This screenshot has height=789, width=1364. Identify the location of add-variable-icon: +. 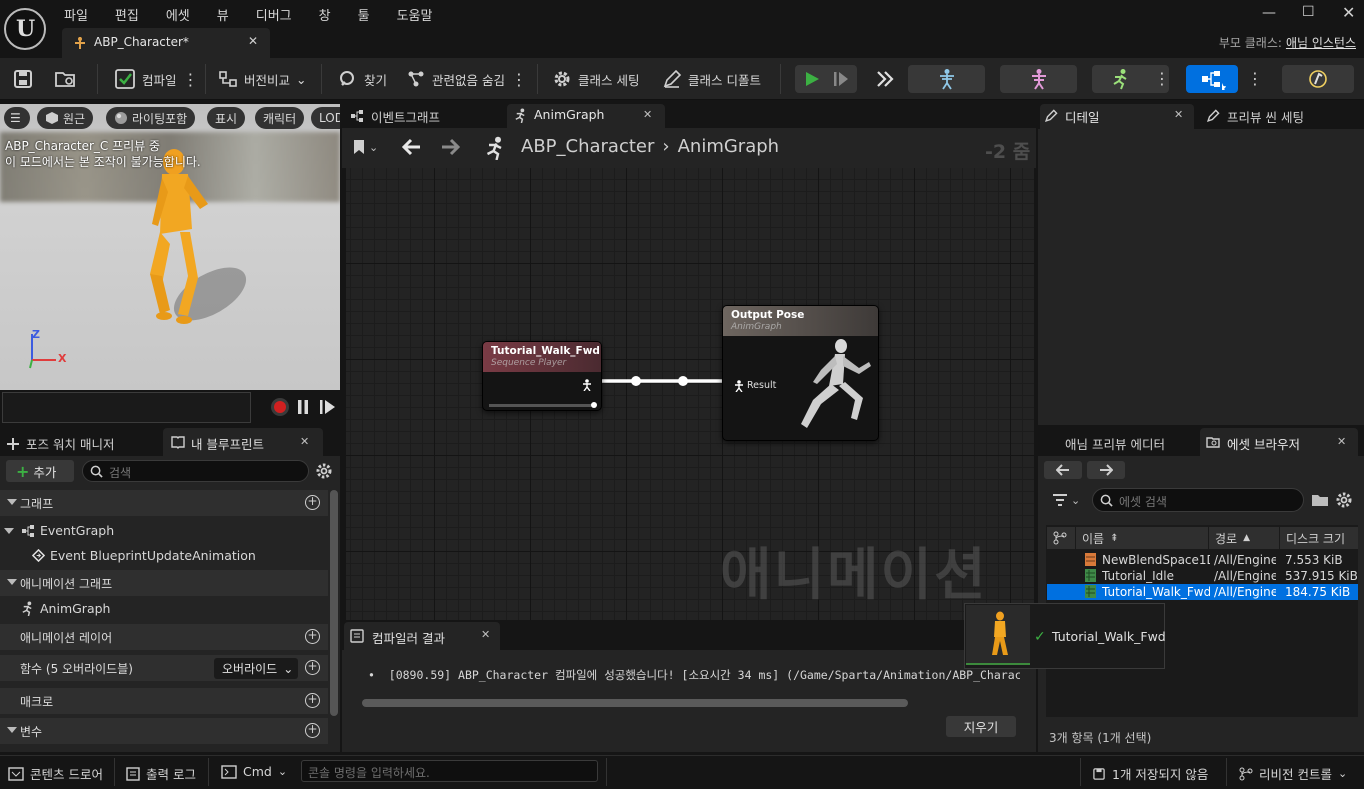
(312, 730).